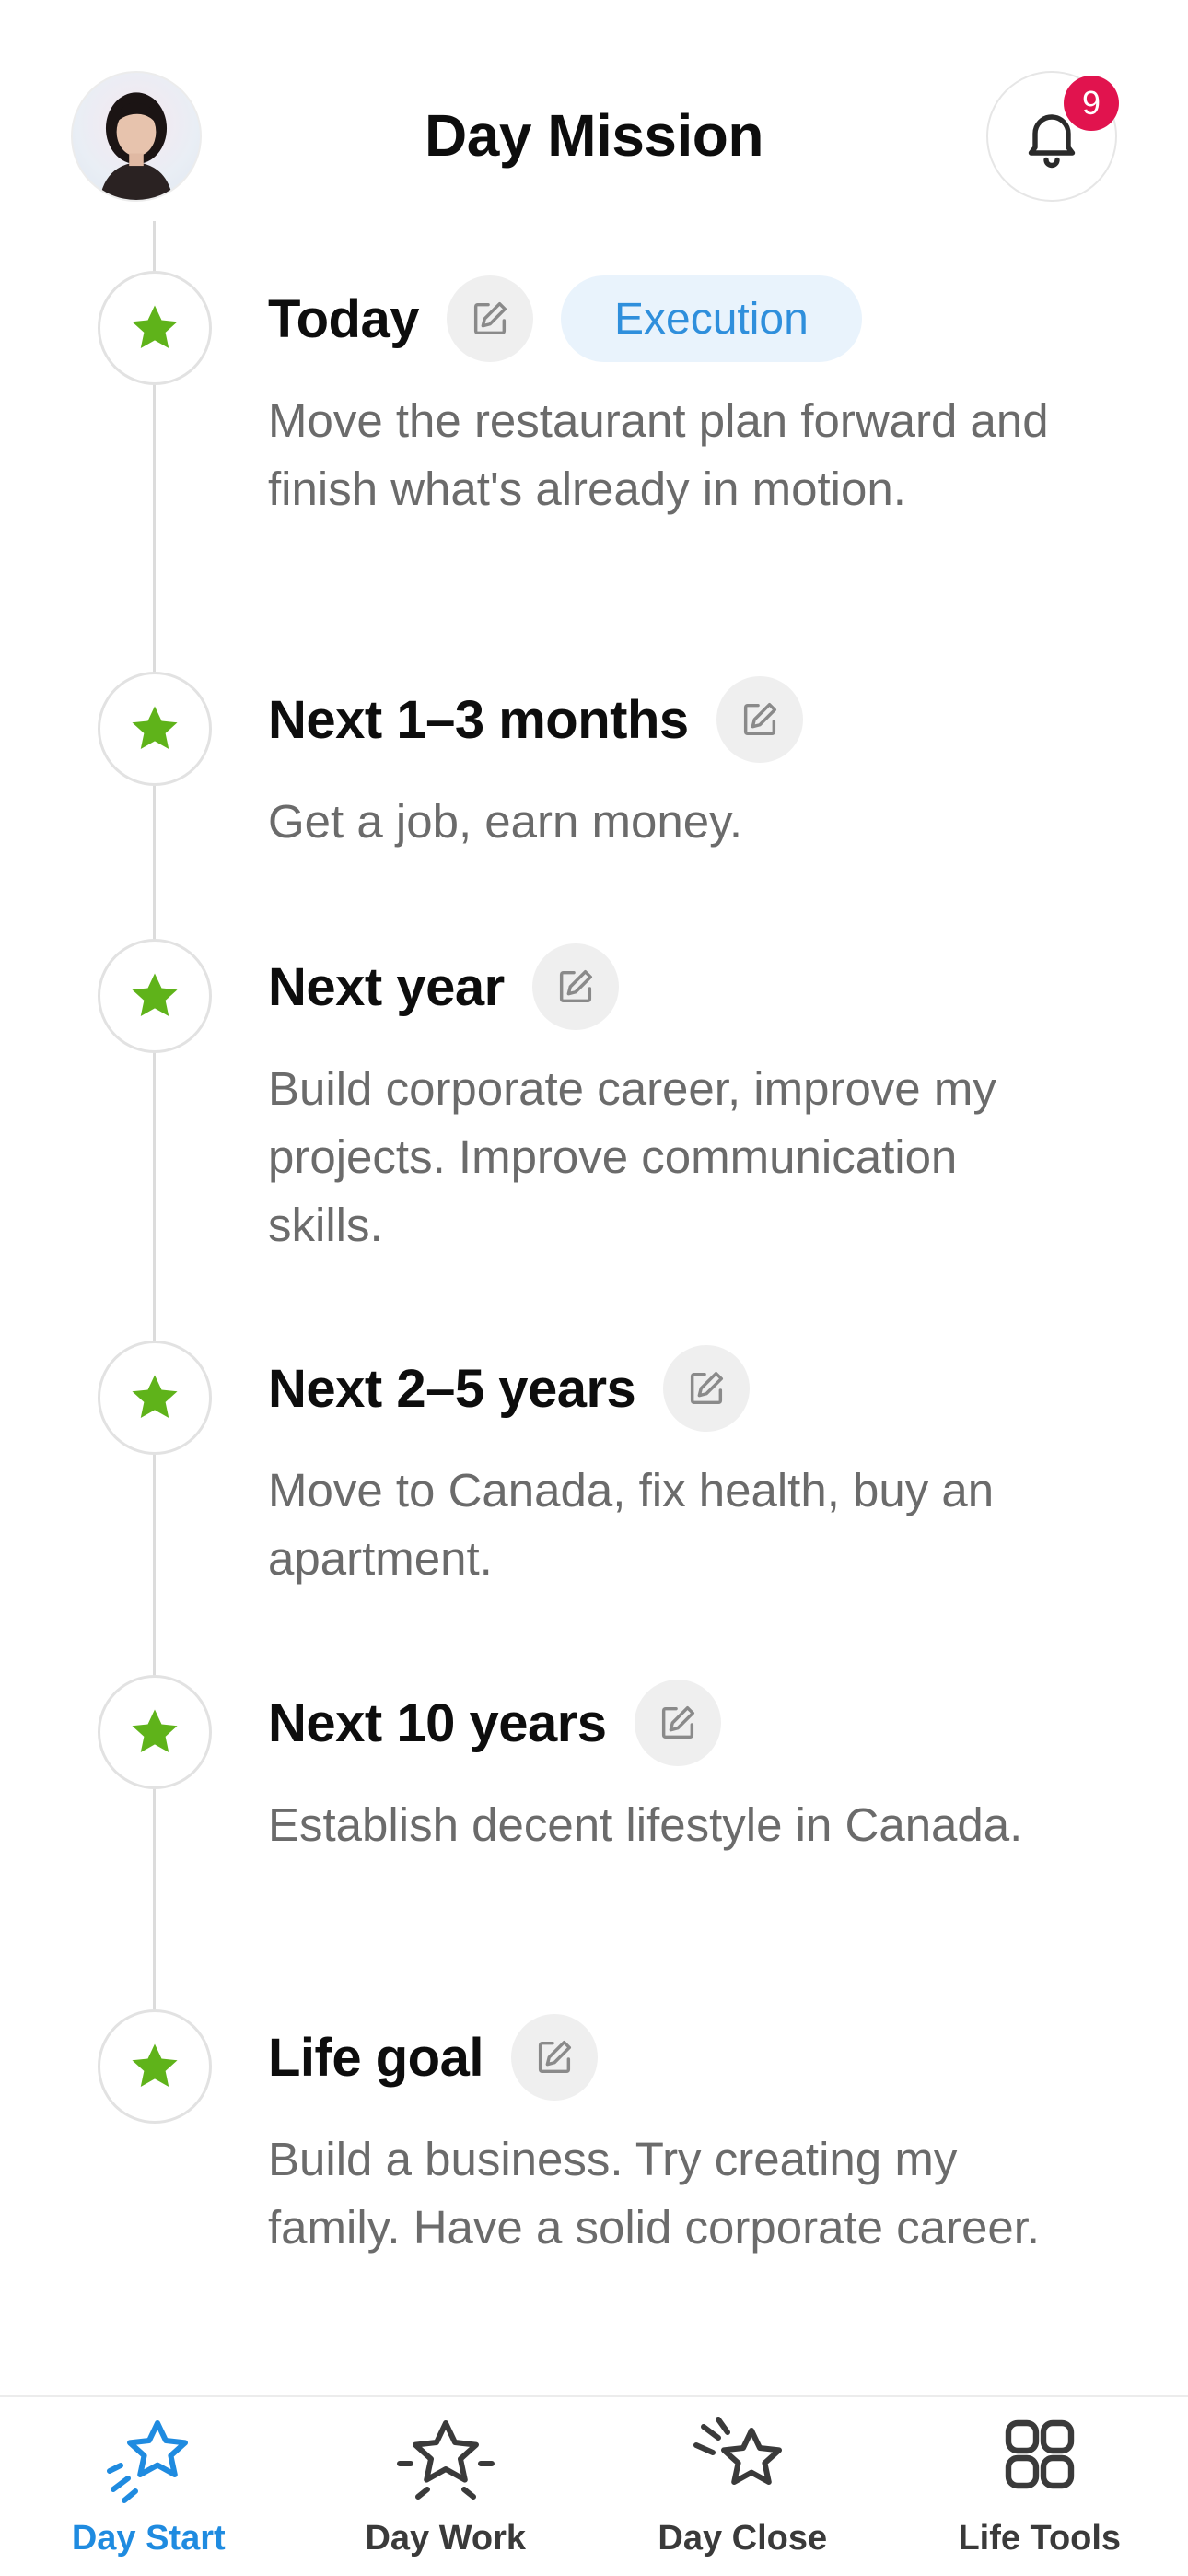 The image size is (1188, 2576). Describe the element at coordinates (479, 720) in the screenshot. I see `milestone-title: Next 1–3 months` at that location.